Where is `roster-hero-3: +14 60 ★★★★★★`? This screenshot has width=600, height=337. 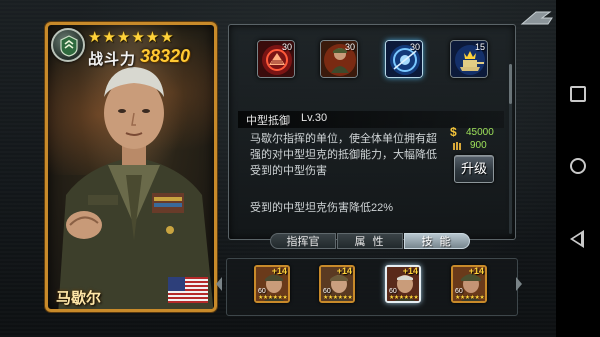 roster-hero-3: +14 60 ★★★★★★ is located at coordinates (469, 284).